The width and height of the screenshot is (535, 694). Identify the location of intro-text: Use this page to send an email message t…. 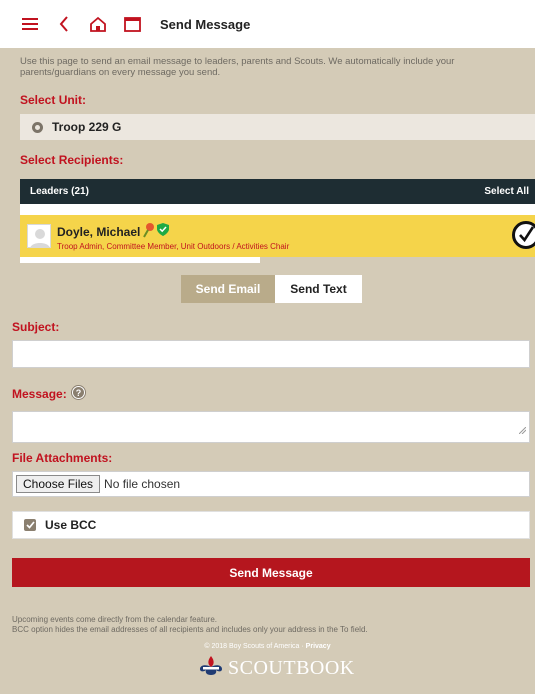
(237, 67).